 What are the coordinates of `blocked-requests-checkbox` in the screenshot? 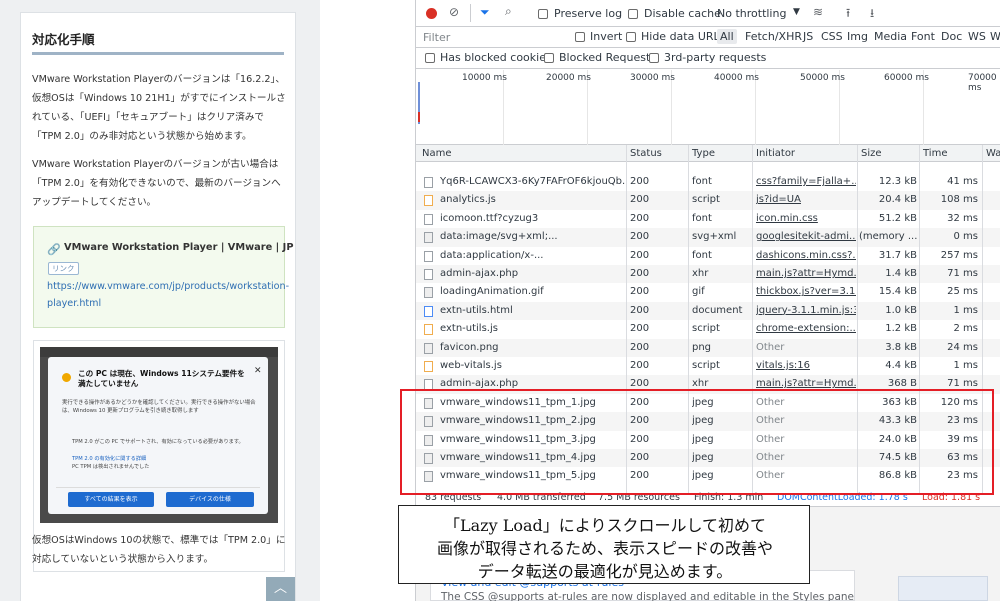 It's located at (549, 58).